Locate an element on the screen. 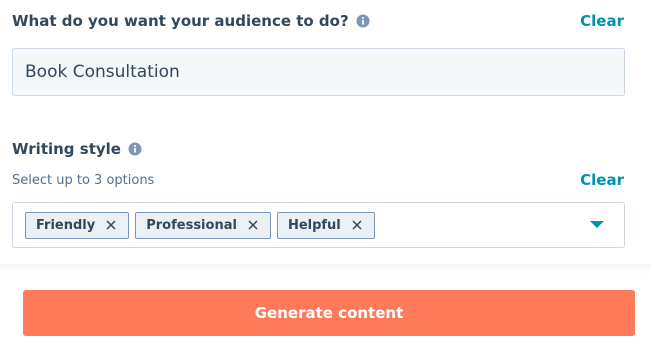 The image size is (650, 348). generate-content-button: Generate content is located at coordinates (329, 313).